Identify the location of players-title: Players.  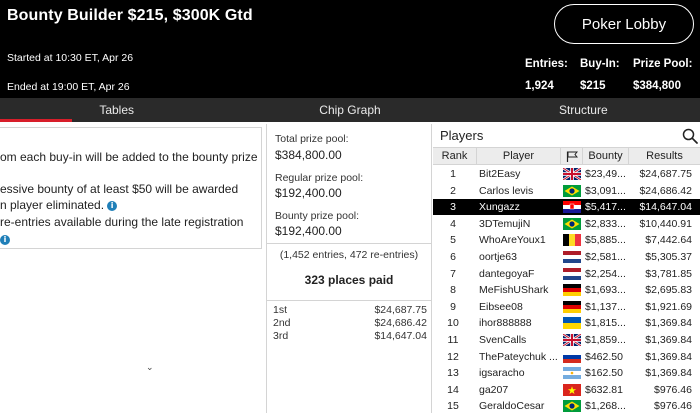
(462, 135).